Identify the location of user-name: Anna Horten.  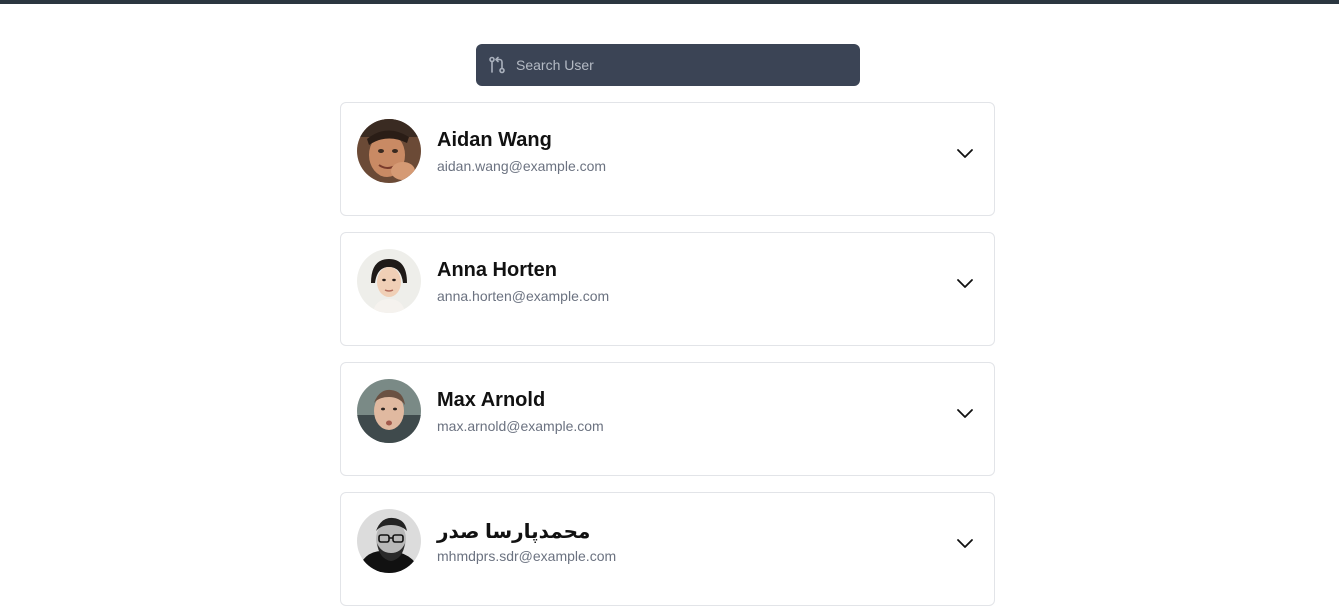
(497, 270).